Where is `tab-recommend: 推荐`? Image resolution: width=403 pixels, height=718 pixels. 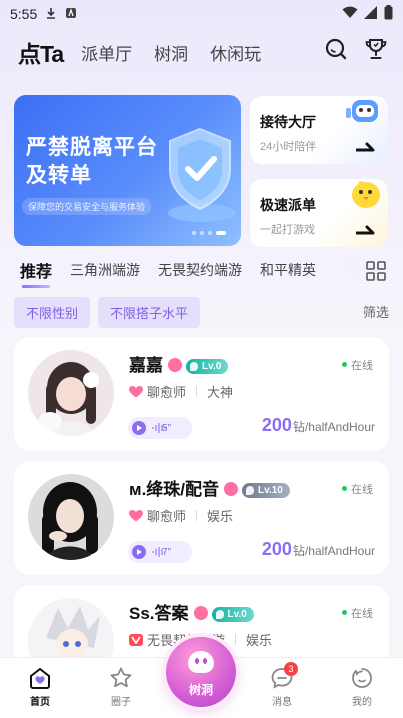
tab-recommend: 推荐 is located at coordinates (36, 273).